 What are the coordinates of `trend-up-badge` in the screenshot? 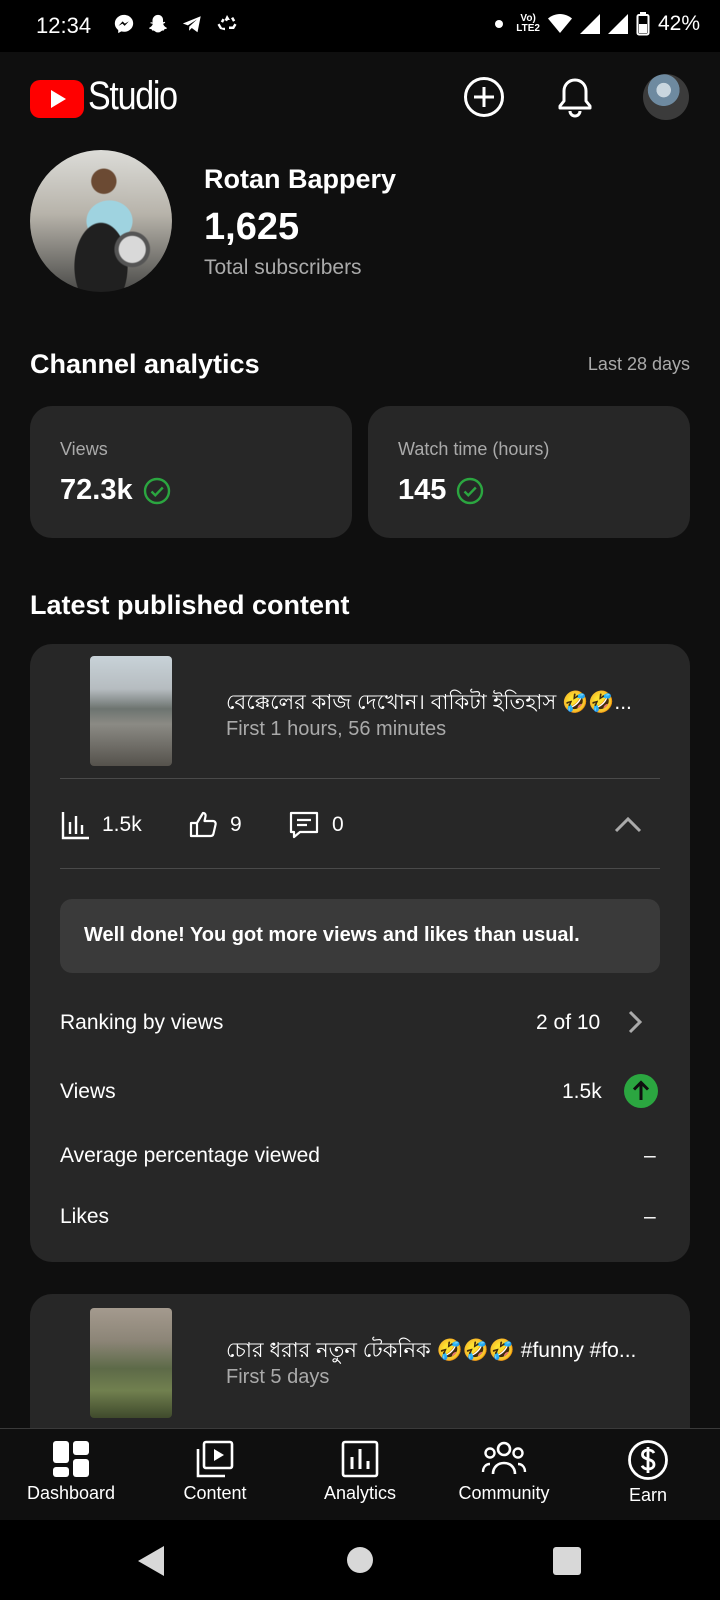 It's located at (641, 1093).